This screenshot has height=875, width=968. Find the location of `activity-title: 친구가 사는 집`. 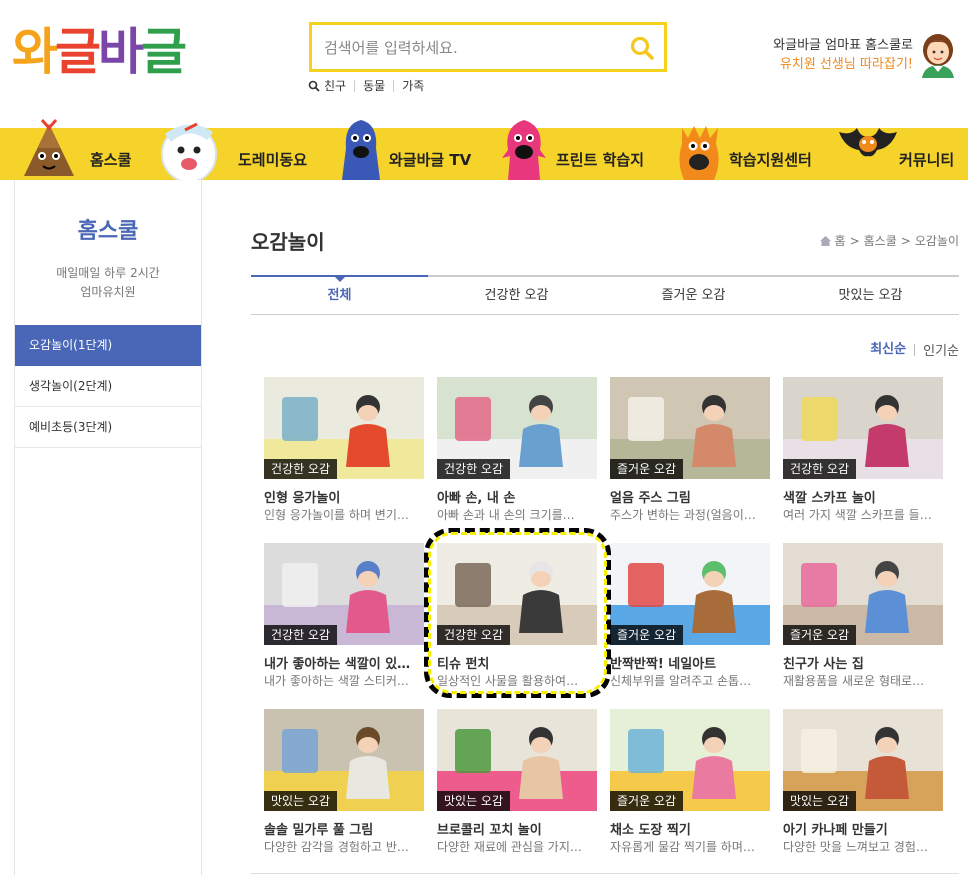

activity-title: 친구가 사는 집 is located at coordinates (863, 662).